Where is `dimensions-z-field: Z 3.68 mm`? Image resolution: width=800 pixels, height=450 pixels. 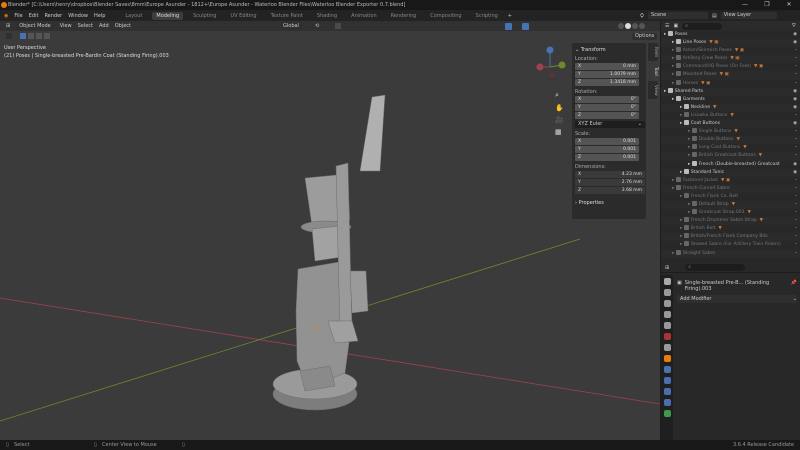 dimensions-z-field: Z 3.68 mm is located at coordinates (610, 190).